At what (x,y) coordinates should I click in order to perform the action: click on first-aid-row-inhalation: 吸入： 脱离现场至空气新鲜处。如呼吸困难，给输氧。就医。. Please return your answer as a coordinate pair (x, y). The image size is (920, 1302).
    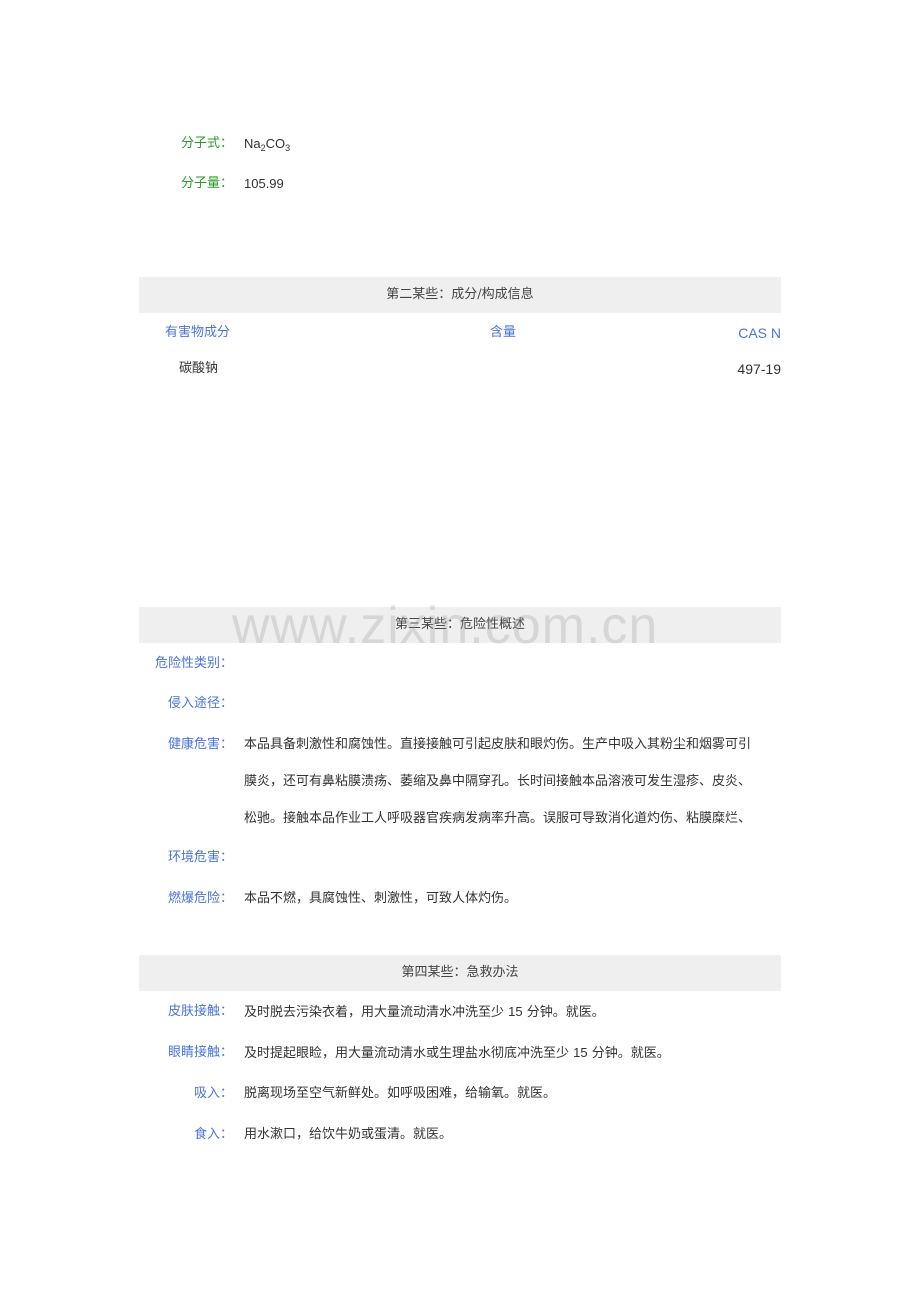
    Looking at the image, I should click on (460, 1094).